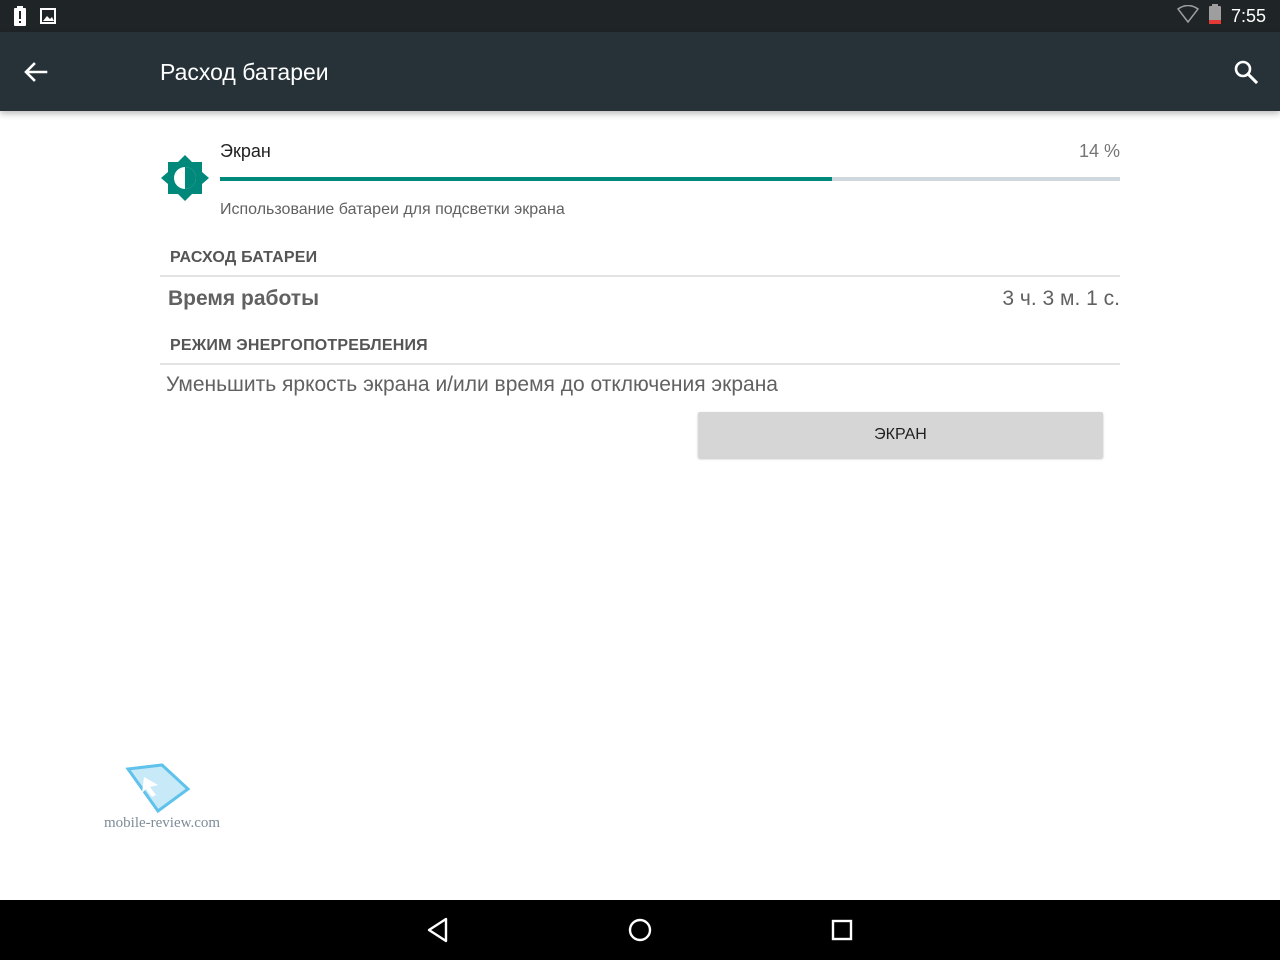 This screenshot has width=1280, height=960. What do you see at coordinates (299, 345) in the screenshot?
I see `power-mode-section-header: РЕЖИМ ЭНЕРГОПОТРЕБЛЕНИЯ` at bounding box center [299, 345].